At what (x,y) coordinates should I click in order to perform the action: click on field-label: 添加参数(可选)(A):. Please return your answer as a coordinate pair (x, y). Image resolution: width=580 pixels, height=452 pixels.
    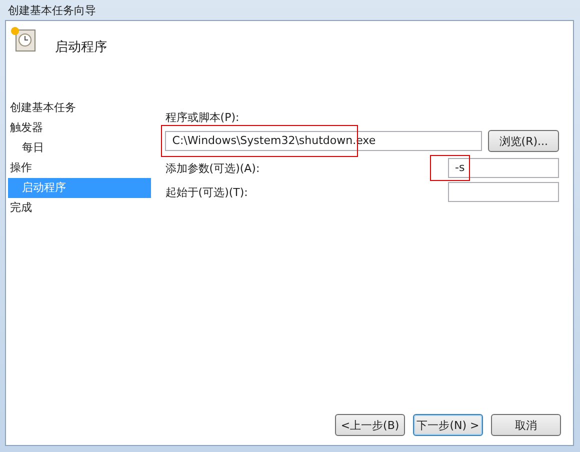
    Looking at the image, I should click on (212, 168).